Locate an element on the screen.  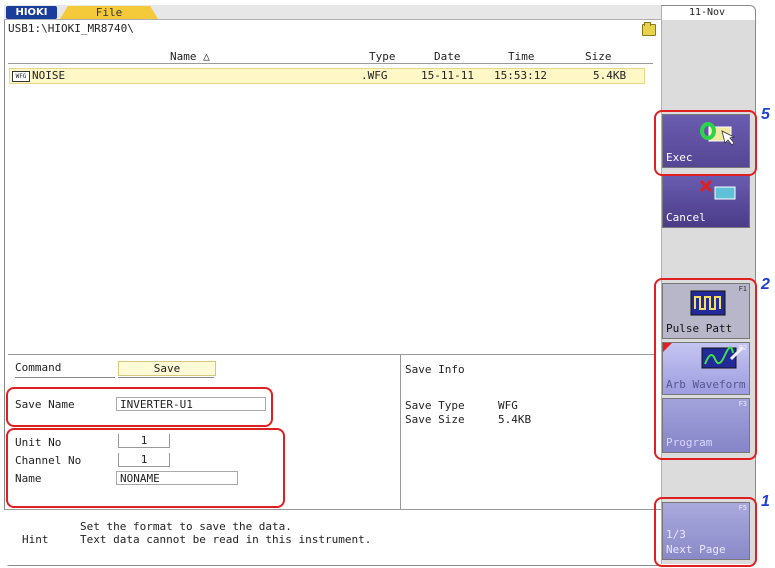
column-date: Date is located at coordinates (447, 57).